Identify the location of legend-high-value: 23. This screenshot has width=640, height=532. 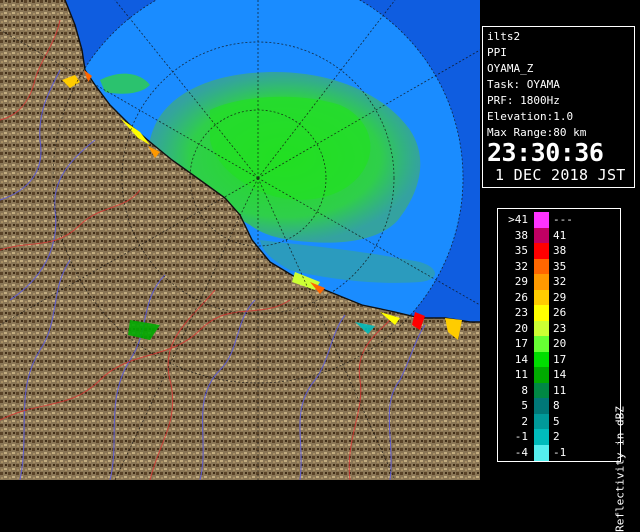
(560, 328).